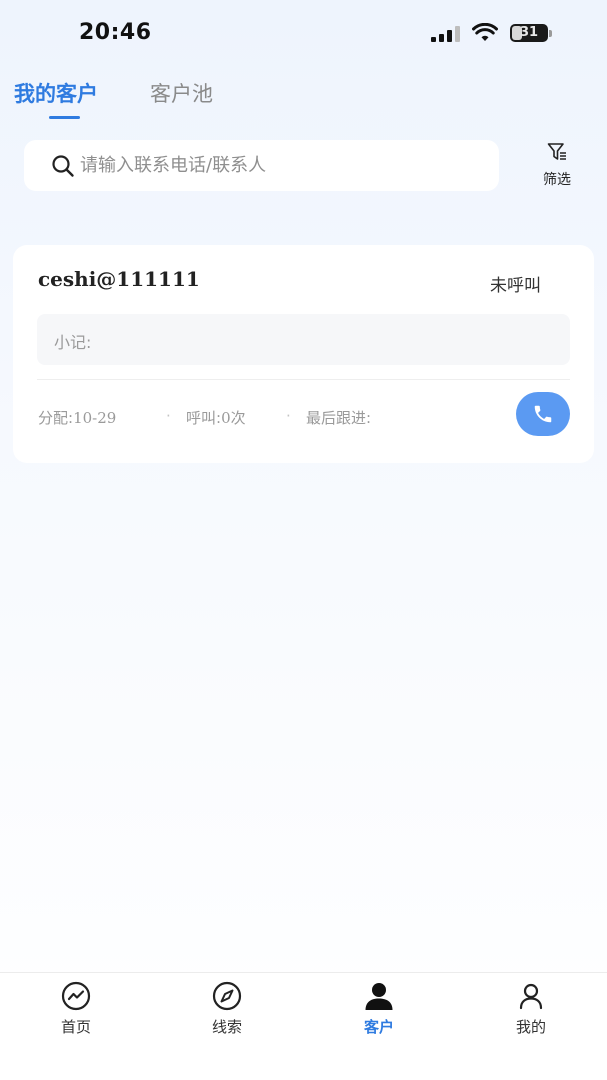 This screenshot has width=607, height=1080. I want to click on battery-level: 31, so click(529, 32).